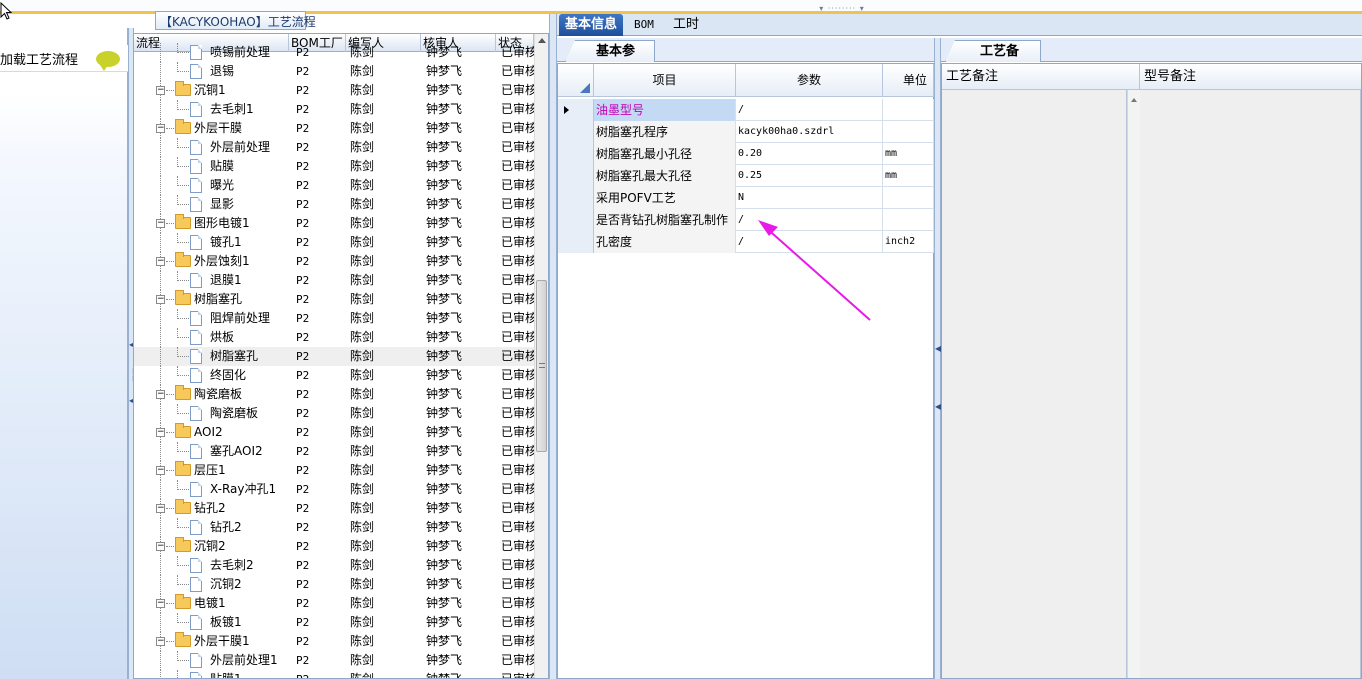 This screenshot has height=679, width=1362. I want to click on tab-basic-params: 基本参数, so click(610, 51).